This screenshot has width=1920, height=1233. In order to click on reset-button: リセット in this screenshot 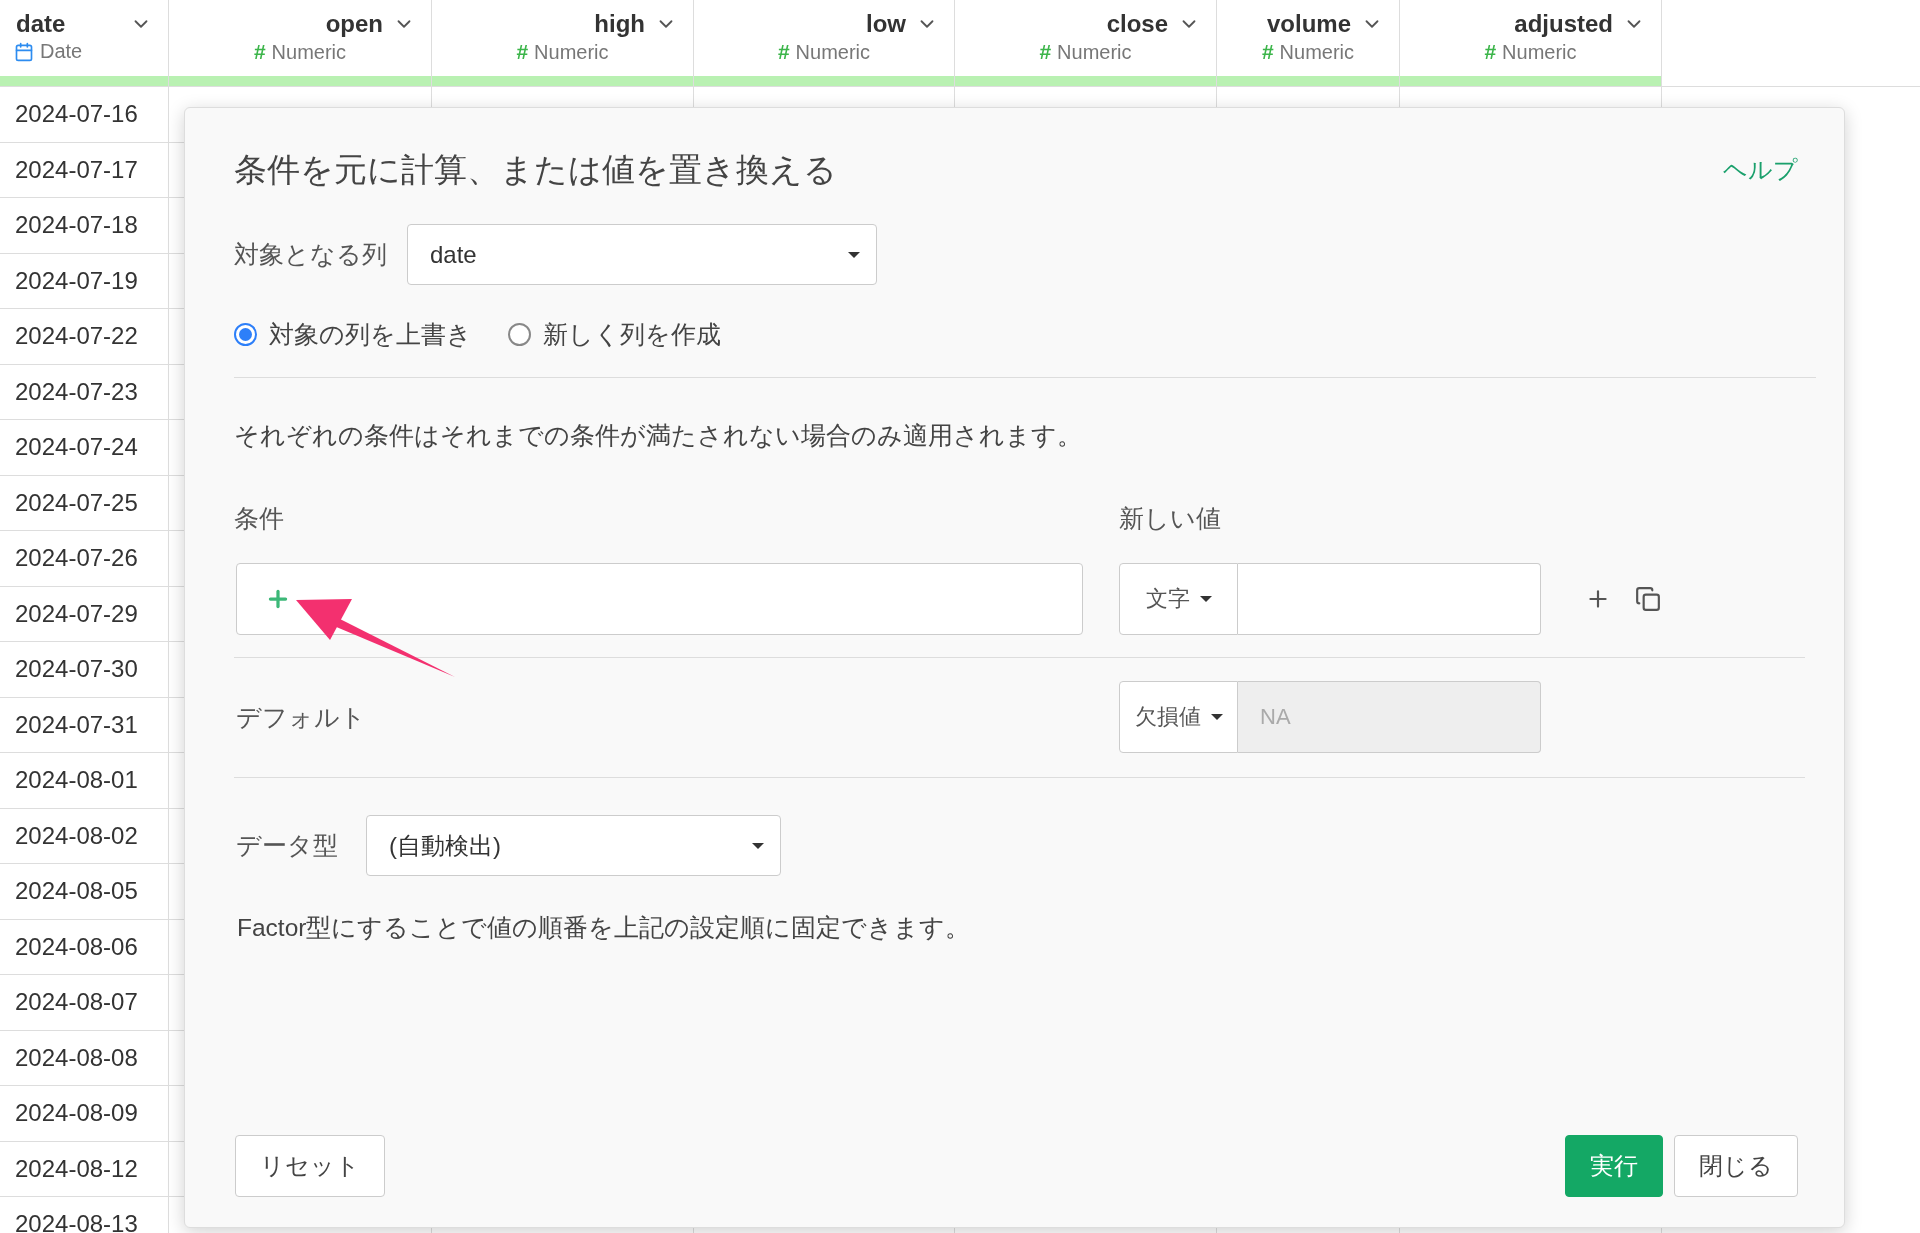, I will do `click(310, 1166)`.